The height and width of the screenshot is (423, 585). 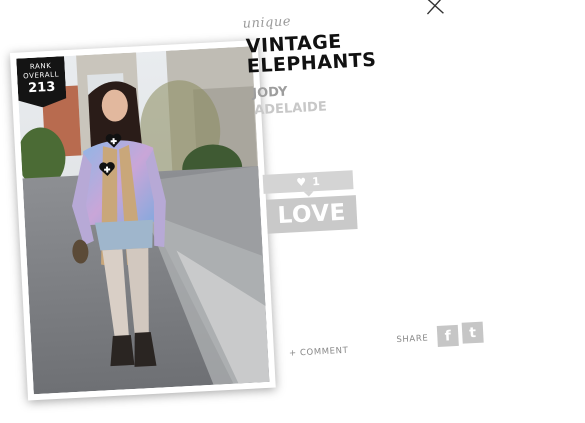 I want to click on twitter-share-button: t, so click(x=472, y=332).